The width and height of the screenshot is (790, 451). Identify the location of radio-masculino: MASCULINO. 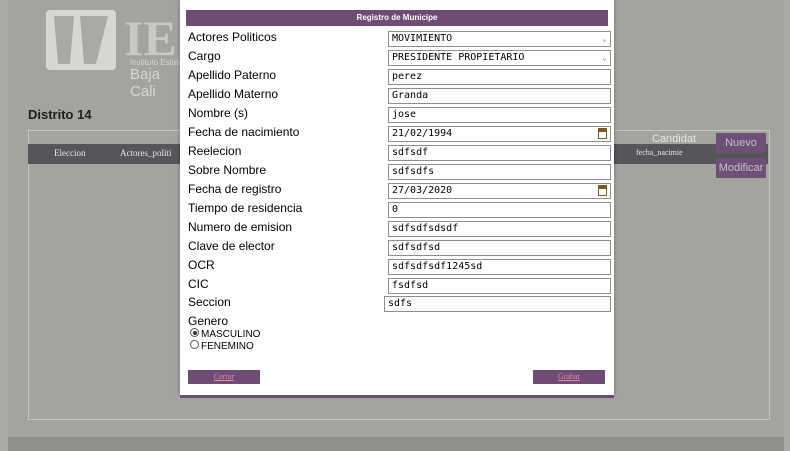
(225, 334).